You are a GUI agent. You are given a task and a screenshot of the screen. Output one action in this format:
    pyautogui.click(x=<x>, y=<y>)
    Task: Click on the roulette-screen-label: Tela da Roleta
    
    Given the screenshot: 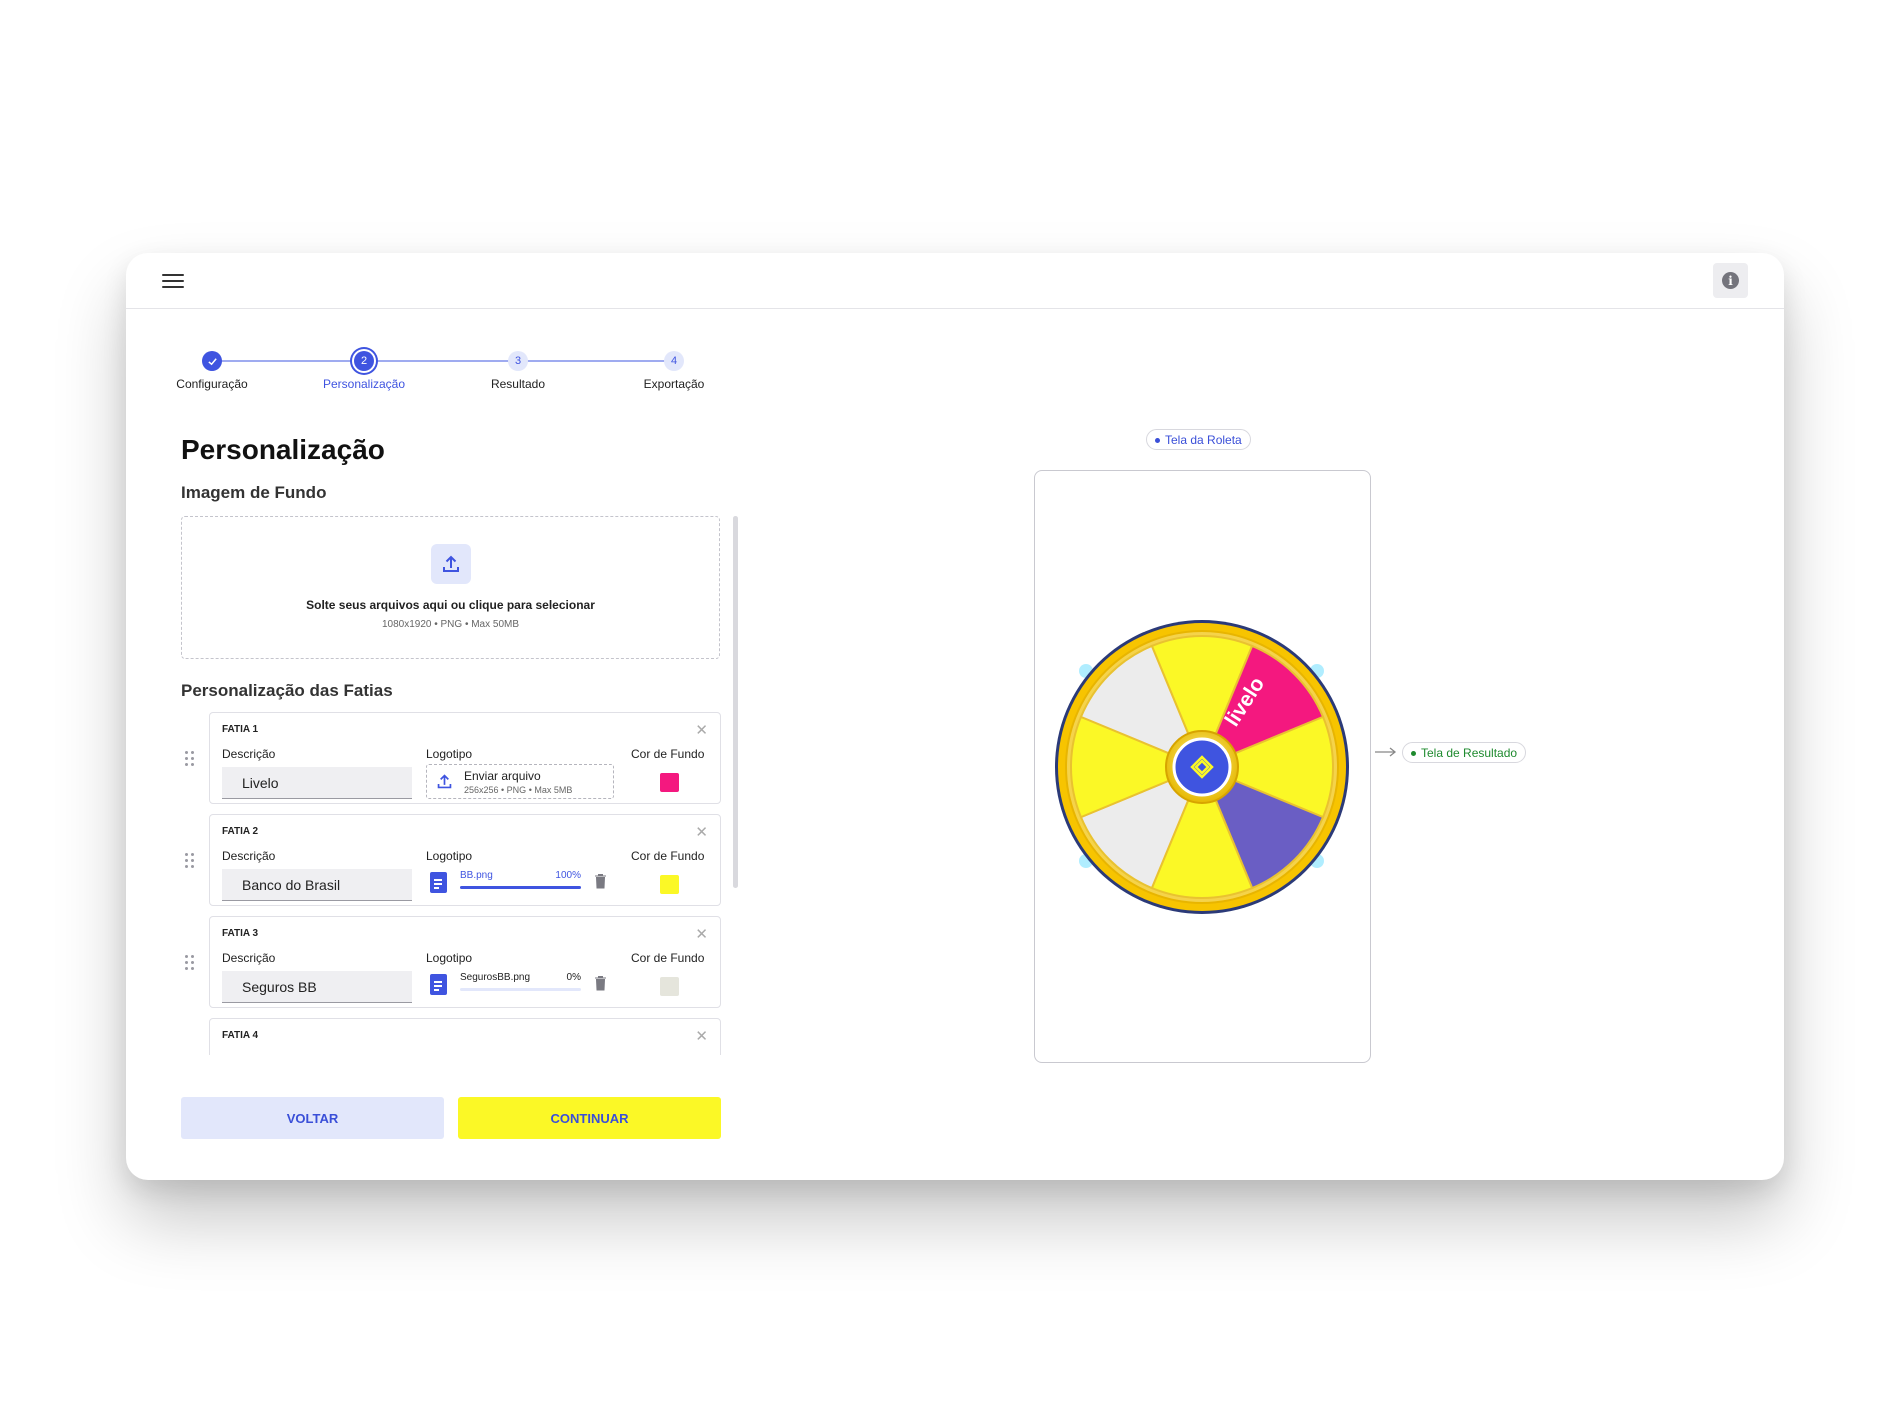 What is the action you would take?
    pyautogui.click(x=1198, y=439)
    